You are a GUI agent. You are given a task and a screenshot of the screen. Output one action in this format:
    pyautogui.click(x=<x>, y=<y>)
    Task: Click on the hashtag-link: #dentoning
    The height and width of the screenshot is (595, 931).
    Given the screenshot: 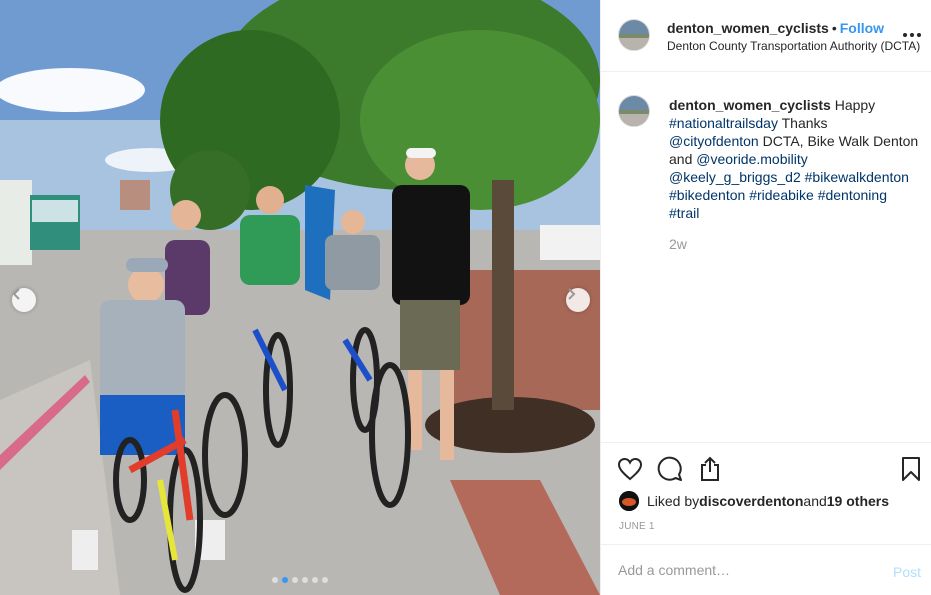 What is the action you would take?
    pyautogui.click(x=852, y=195)
    